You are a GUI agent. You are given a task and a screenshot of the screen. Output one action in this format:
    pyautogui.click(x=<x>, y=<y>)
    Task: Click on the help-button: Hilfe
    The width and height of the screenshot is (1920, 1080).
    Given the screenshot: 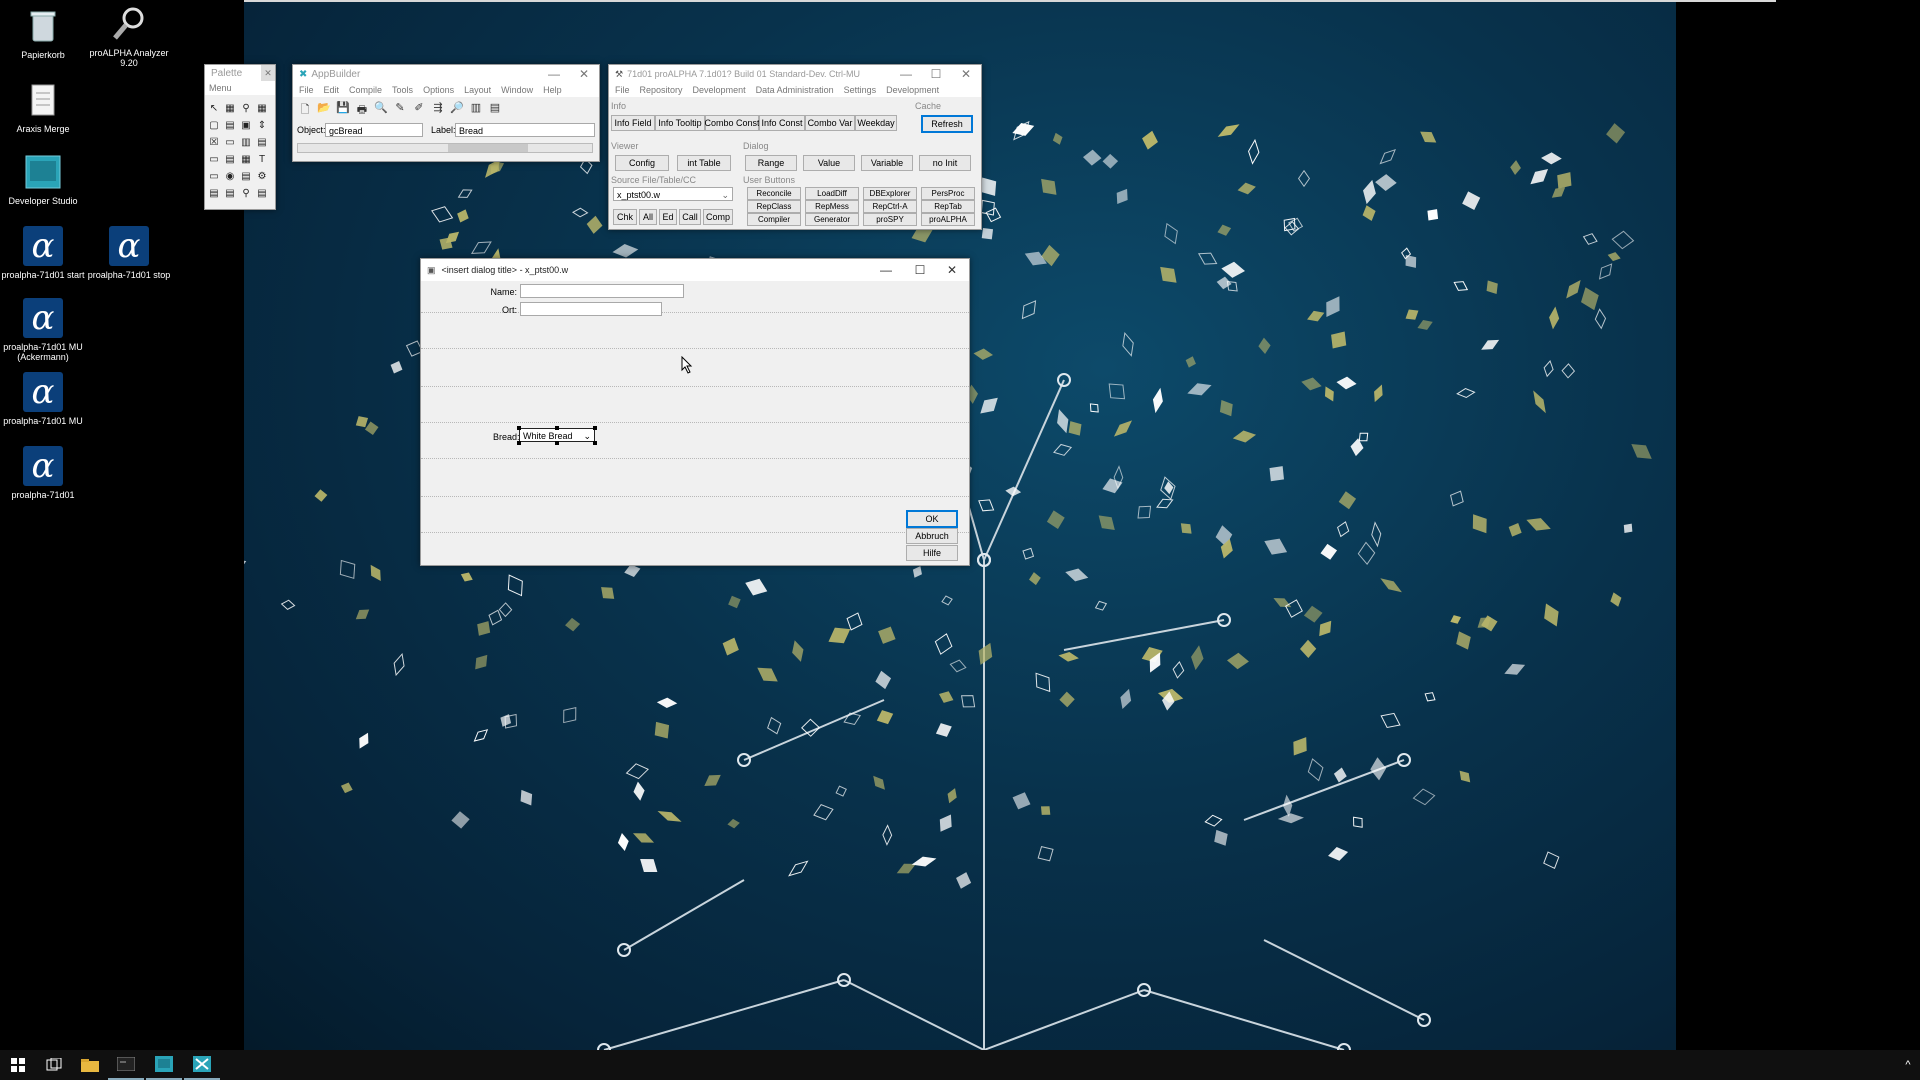 What is the action you would take?
    pyautogui.click(x=932, y=553)
    